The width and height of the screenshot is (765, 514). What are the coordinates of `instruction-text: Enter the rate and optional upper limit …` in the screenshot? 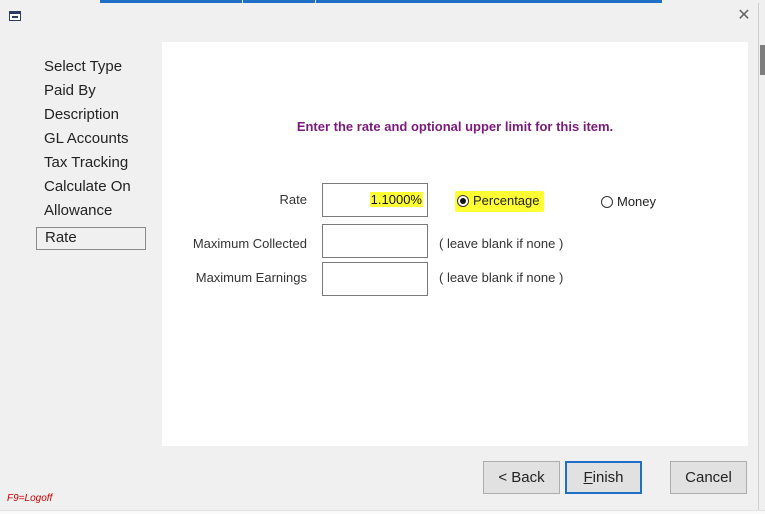 It's located at (455, 126).